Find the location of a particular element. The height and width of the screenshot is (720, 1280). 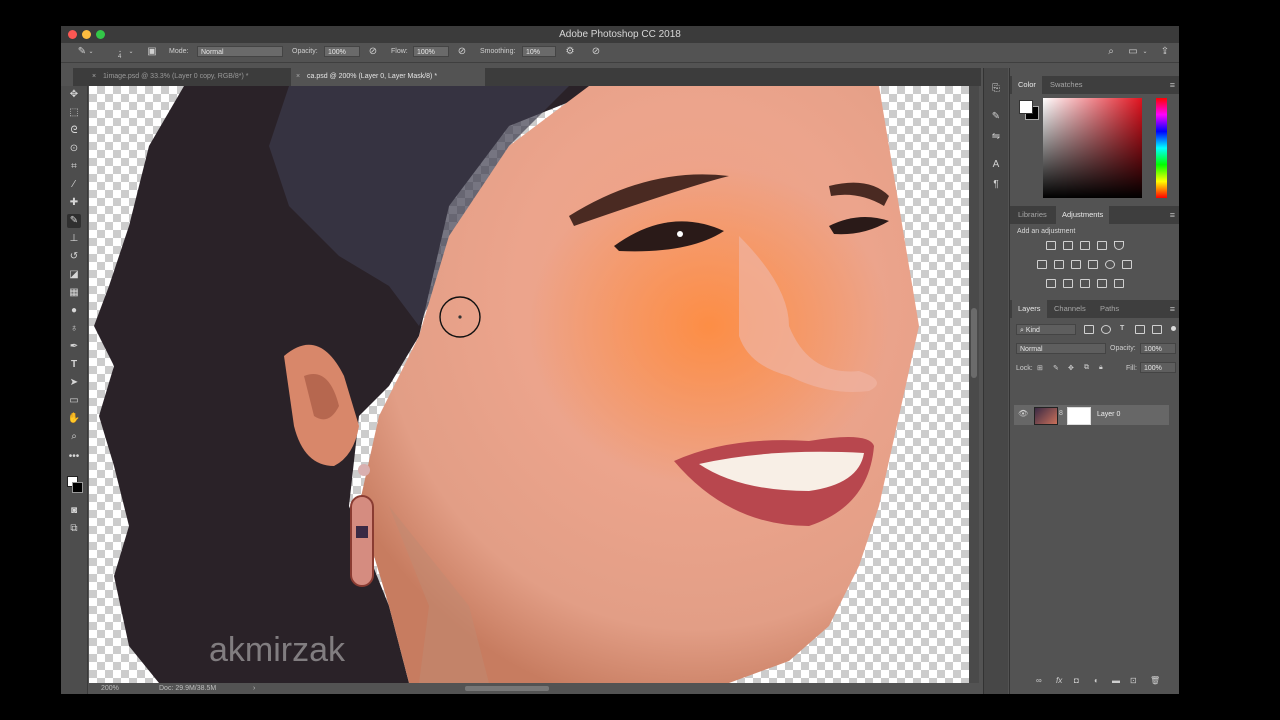

zoom-tool-icon: ⌕ is located at coordinates (74, 437).